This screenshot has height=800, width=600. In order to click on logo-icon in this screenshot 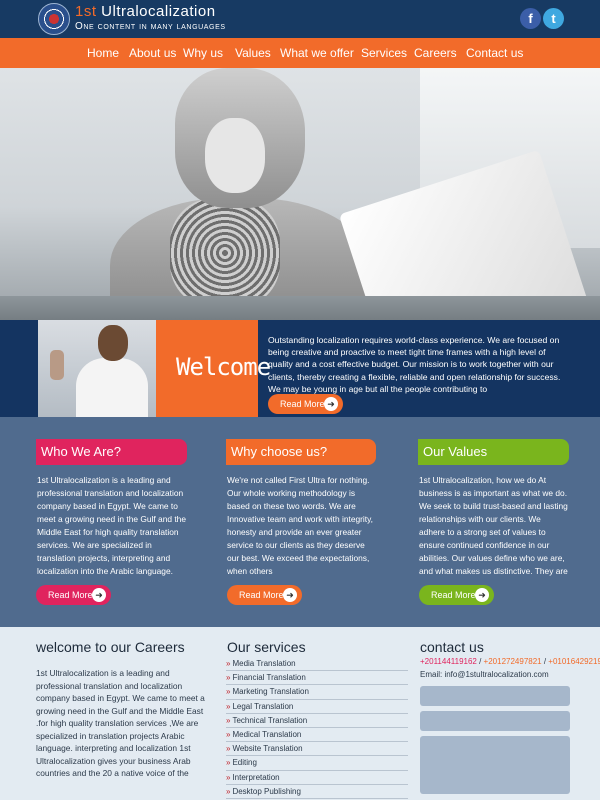, I will do `click(54, 19)`.